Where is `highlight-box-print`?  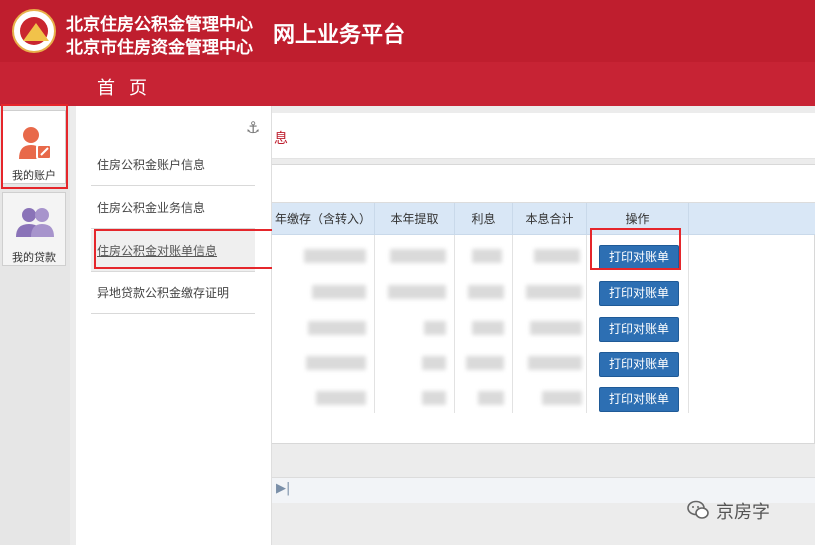
highlight-box-print is located at coordinates (635, 249).